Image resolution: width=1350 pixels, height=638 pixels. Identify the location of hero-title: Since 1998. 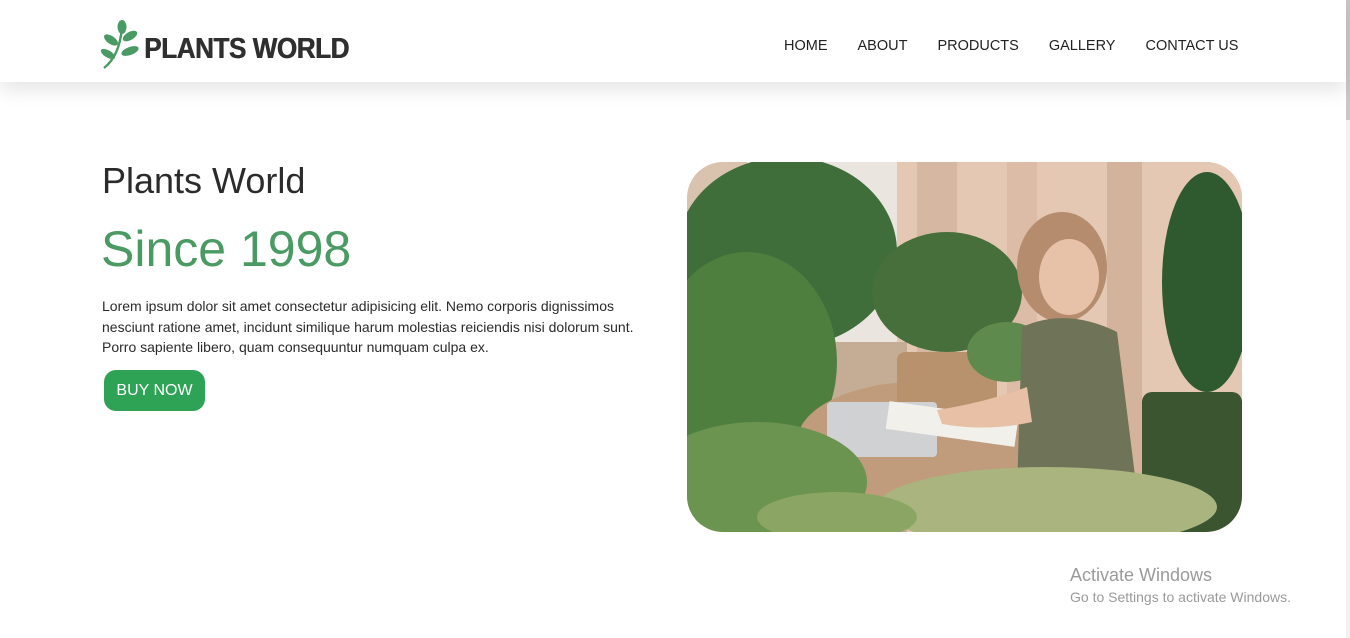
(226, 249).